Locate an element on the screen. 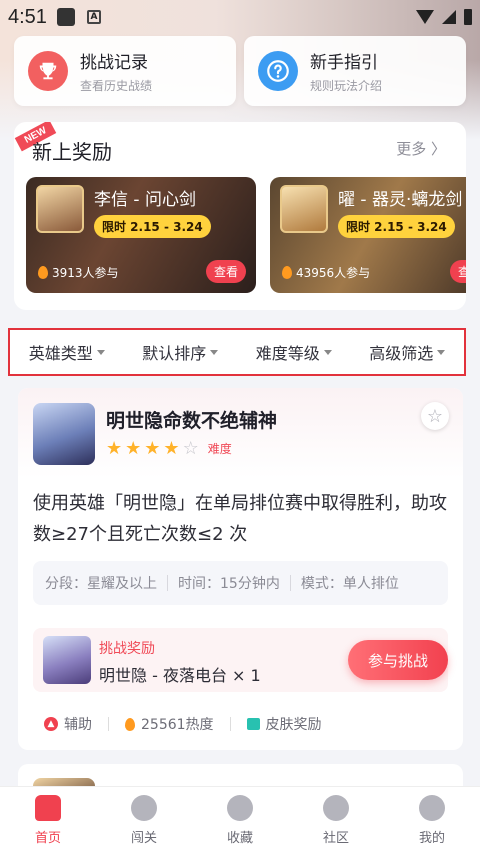  reward-item: 明世隐 - 夜落电台 × 1 is located at coordinates (180, 675).